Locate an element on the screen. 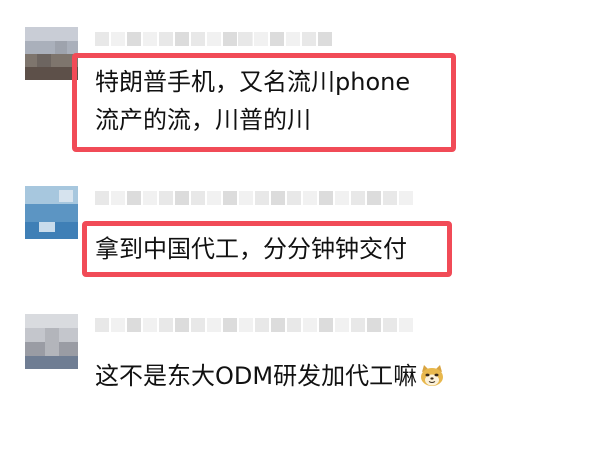 The height and width of the screenshot is (453, 593). avatar-blurred is located at coordinates (51, 341).